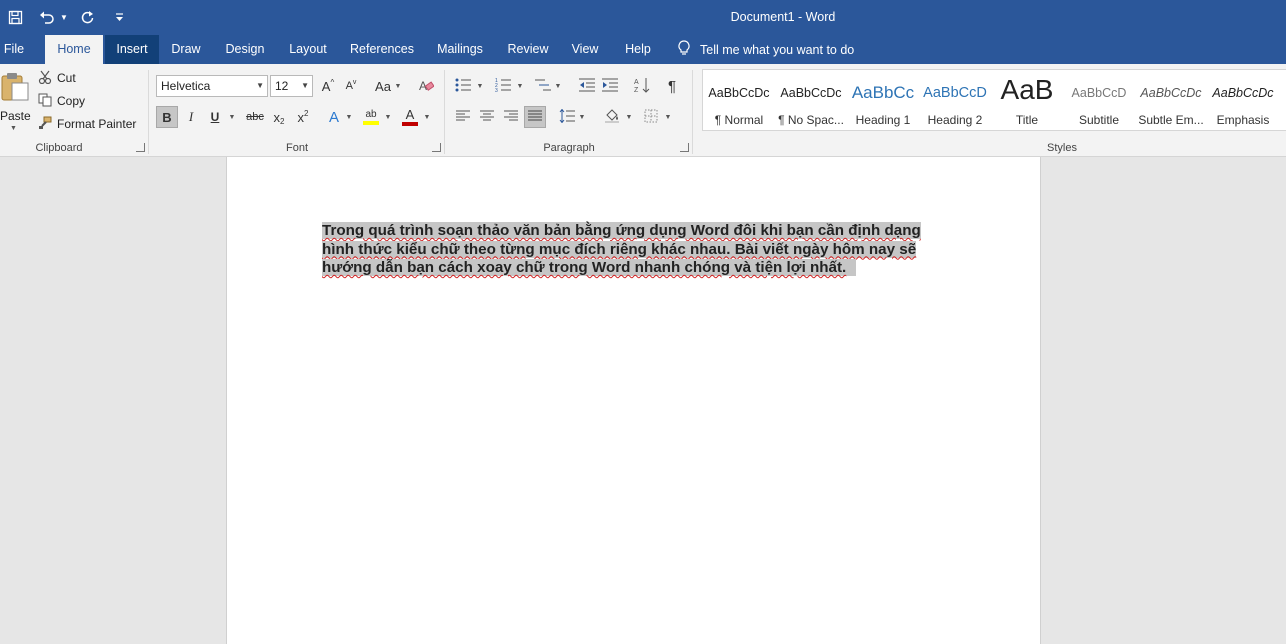 This screenshot has height=644, width=1286. I want to click on tab-view: View, so click(585, 49).